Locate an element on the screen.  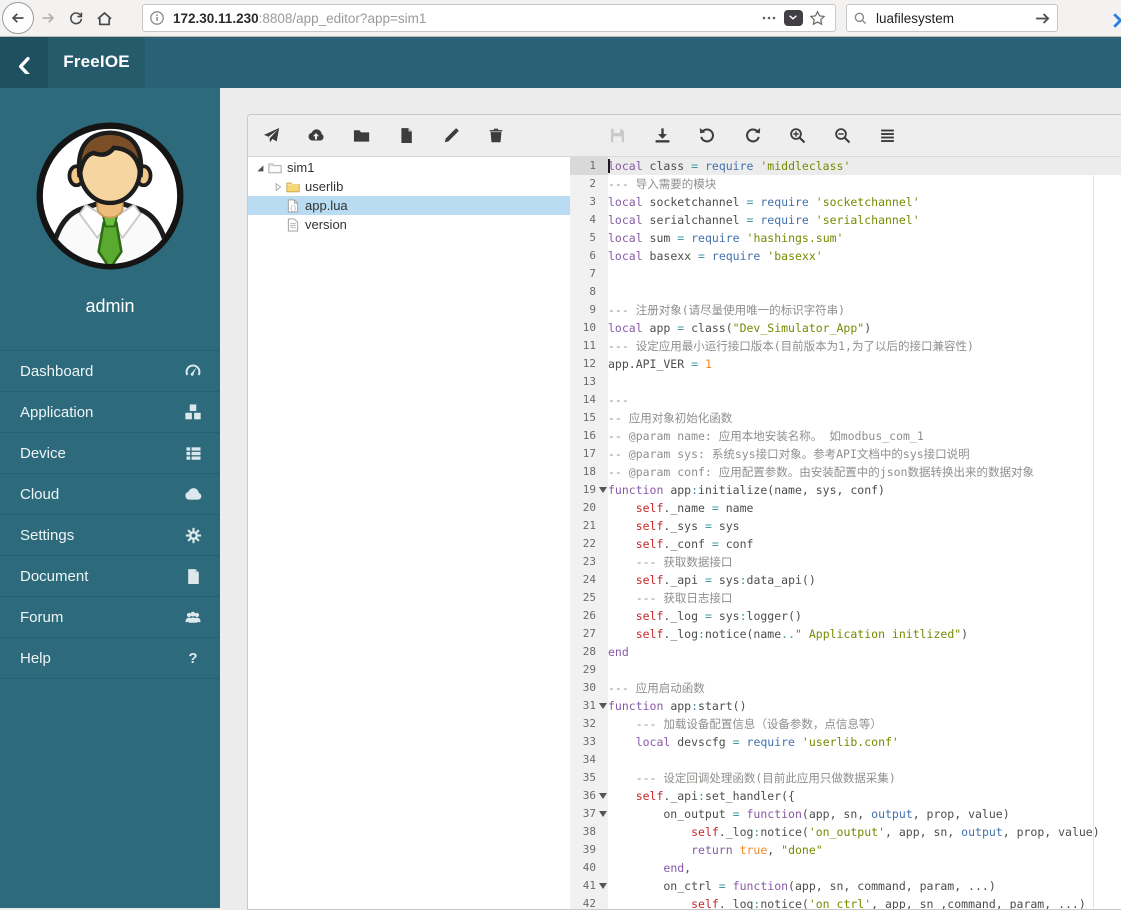
code-line: --- 获取日志接口 is located at coordinates (684, 598).